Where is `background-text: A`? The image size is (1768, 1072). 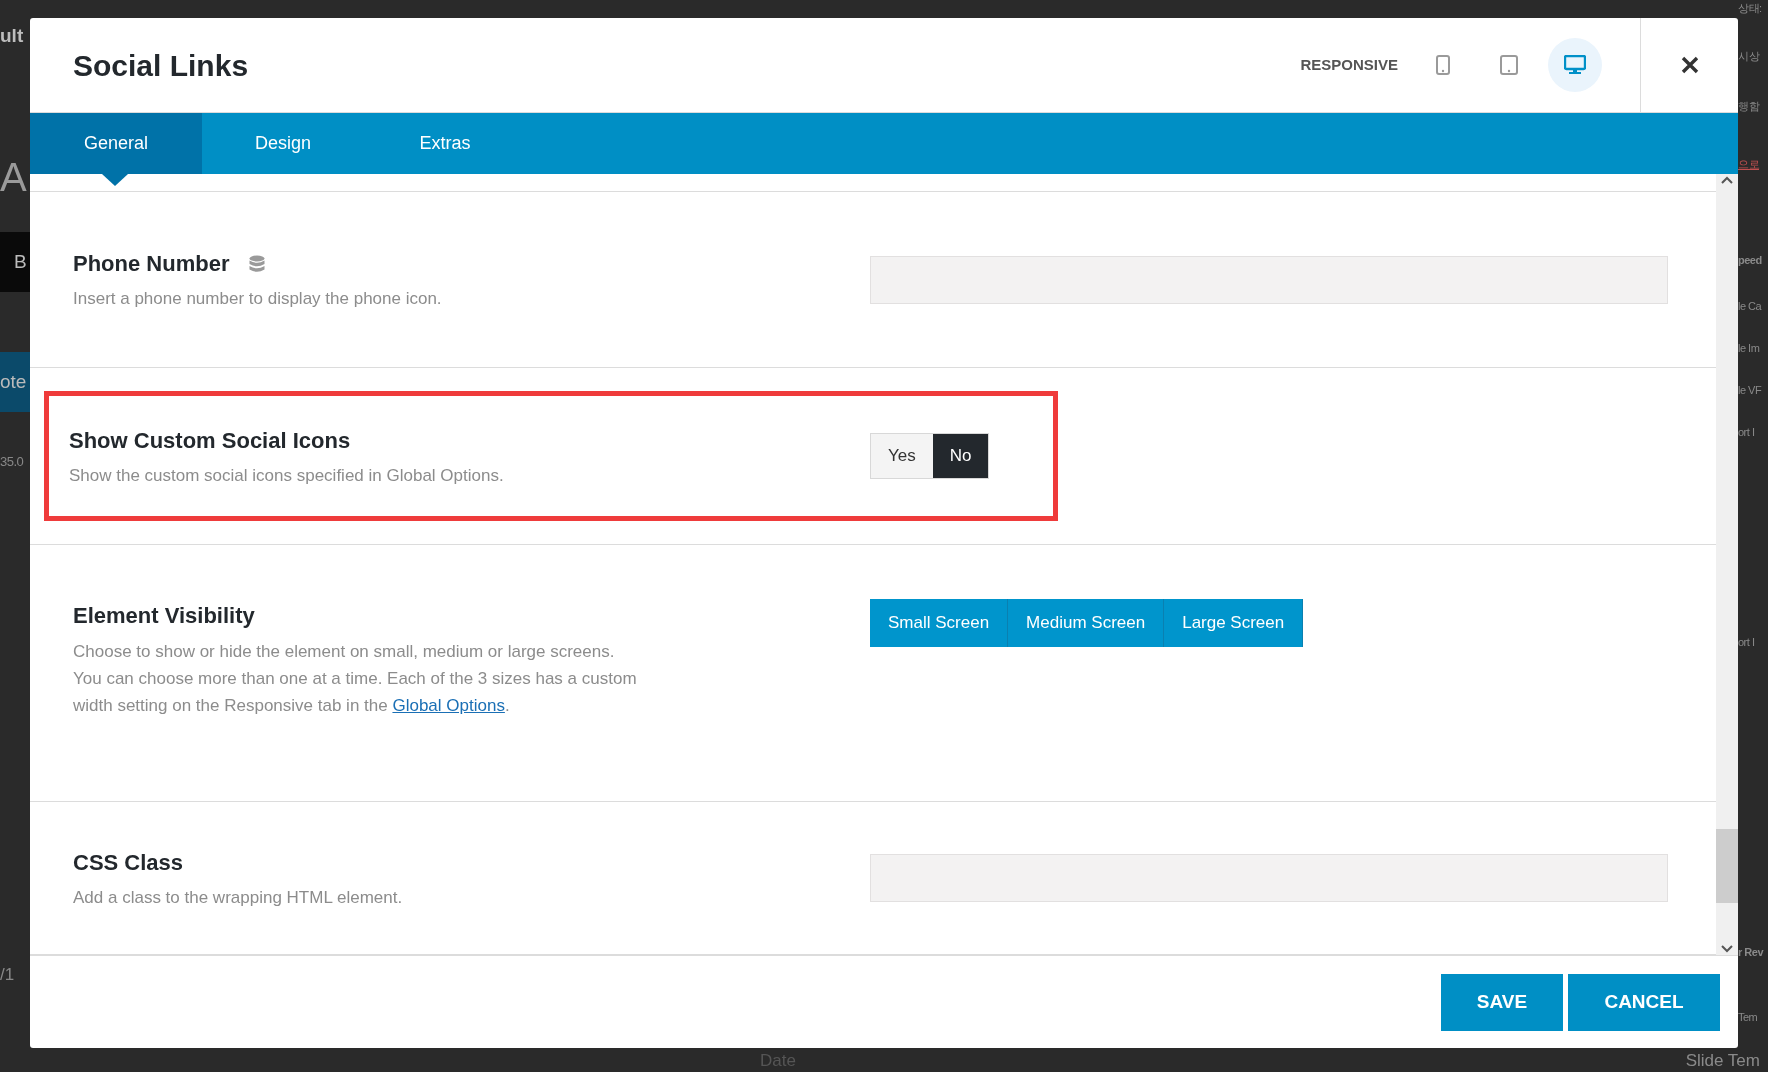 background-text: A is located at coordinates (14, 177).